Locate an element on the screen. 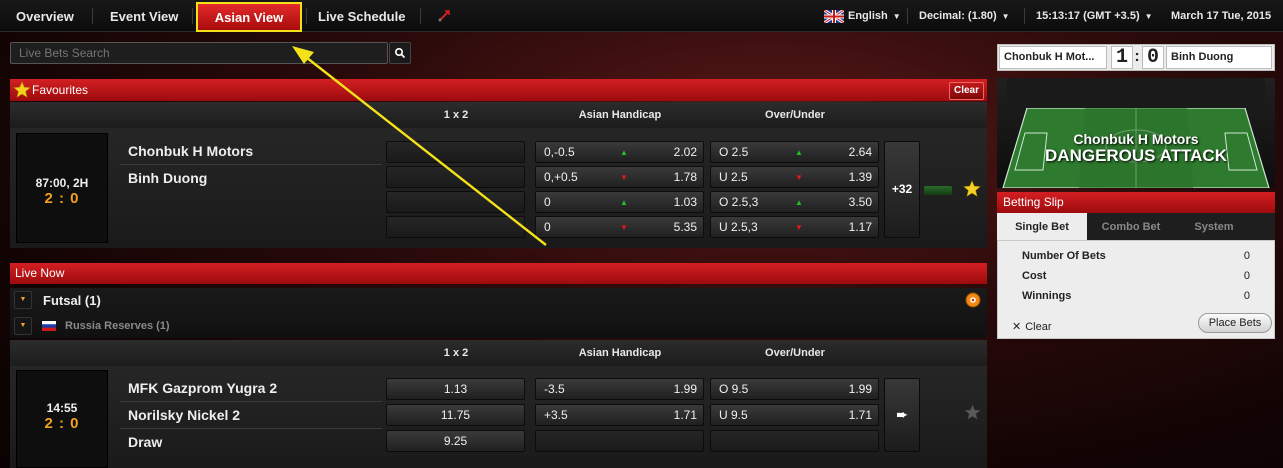  more-markets-button: +32 is located at coordinates (902, 189).